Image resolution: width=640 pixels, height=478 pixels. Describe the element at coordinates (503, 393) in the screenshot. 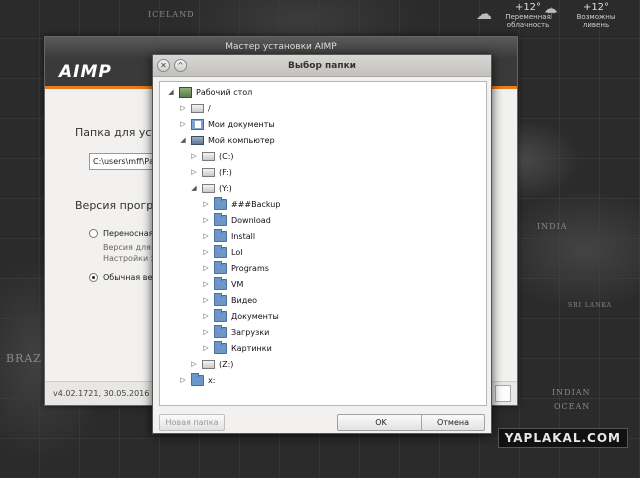

I see `installer-button` at that location.